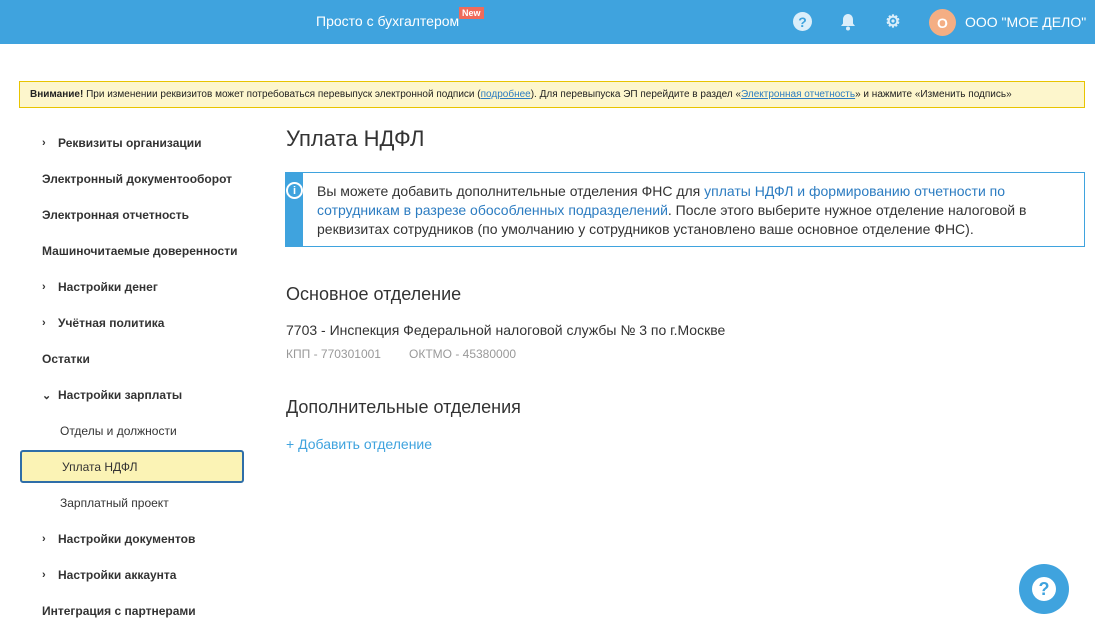 This screenshot has height=629, width=1095. I want to click on sidebar-item: Электронный документооборот, so click(132, 179).